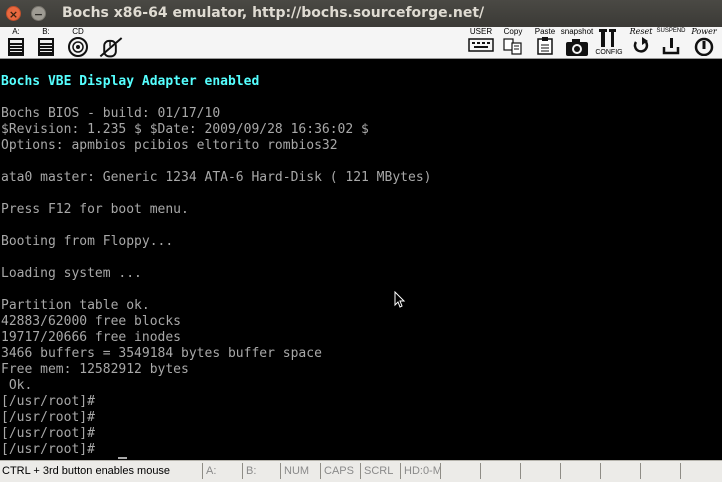  What do you see at coordinates (46, 31) in the screenshot?
I see `floppy-b-label: B:` at bounding box center [46, 31].